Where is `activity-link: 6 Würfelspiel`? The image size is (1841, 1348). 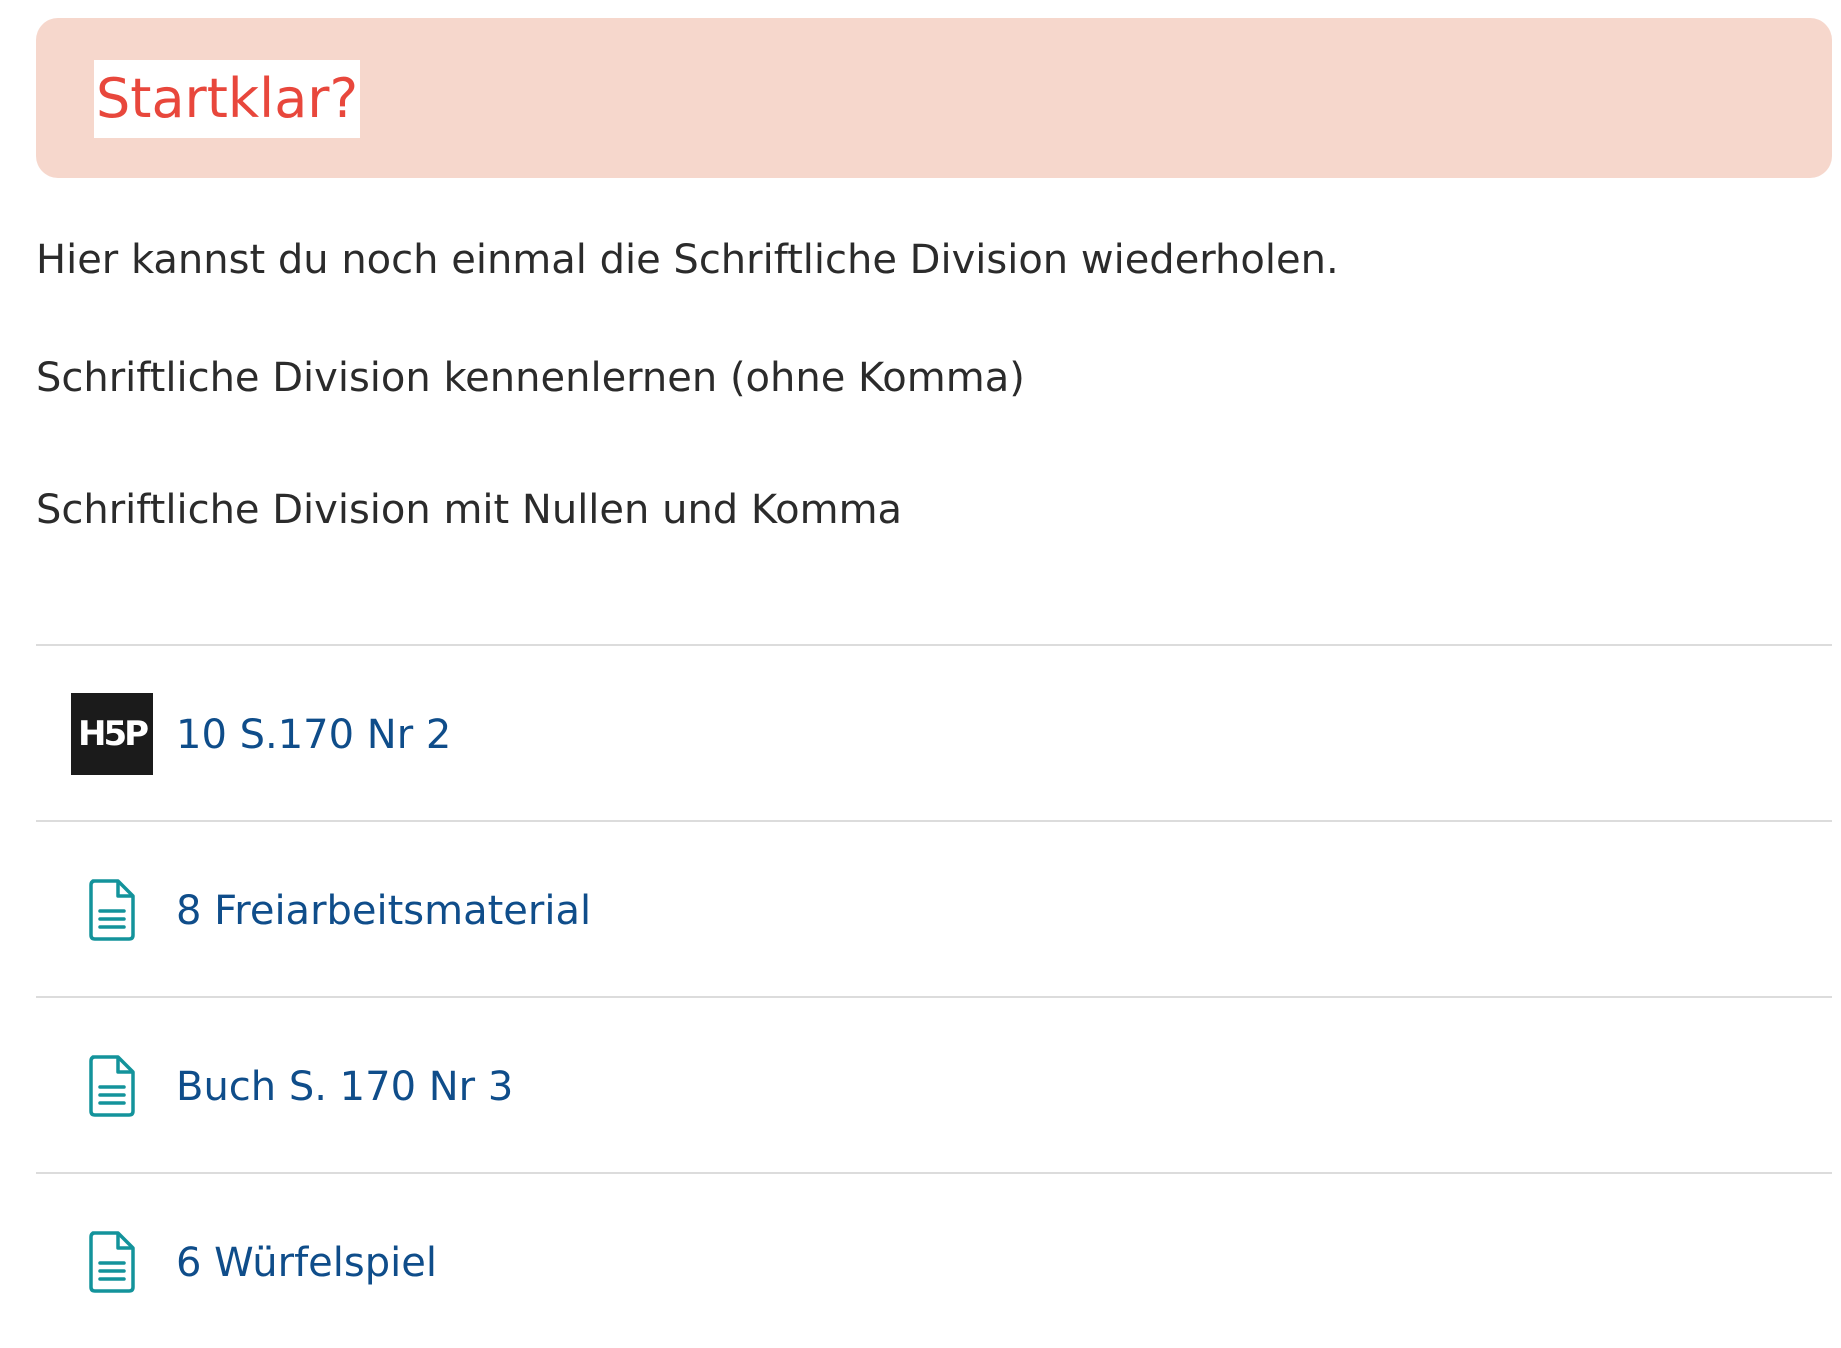
activity-link: 6 Würfelspiel is located at coordinates (306, 1263).